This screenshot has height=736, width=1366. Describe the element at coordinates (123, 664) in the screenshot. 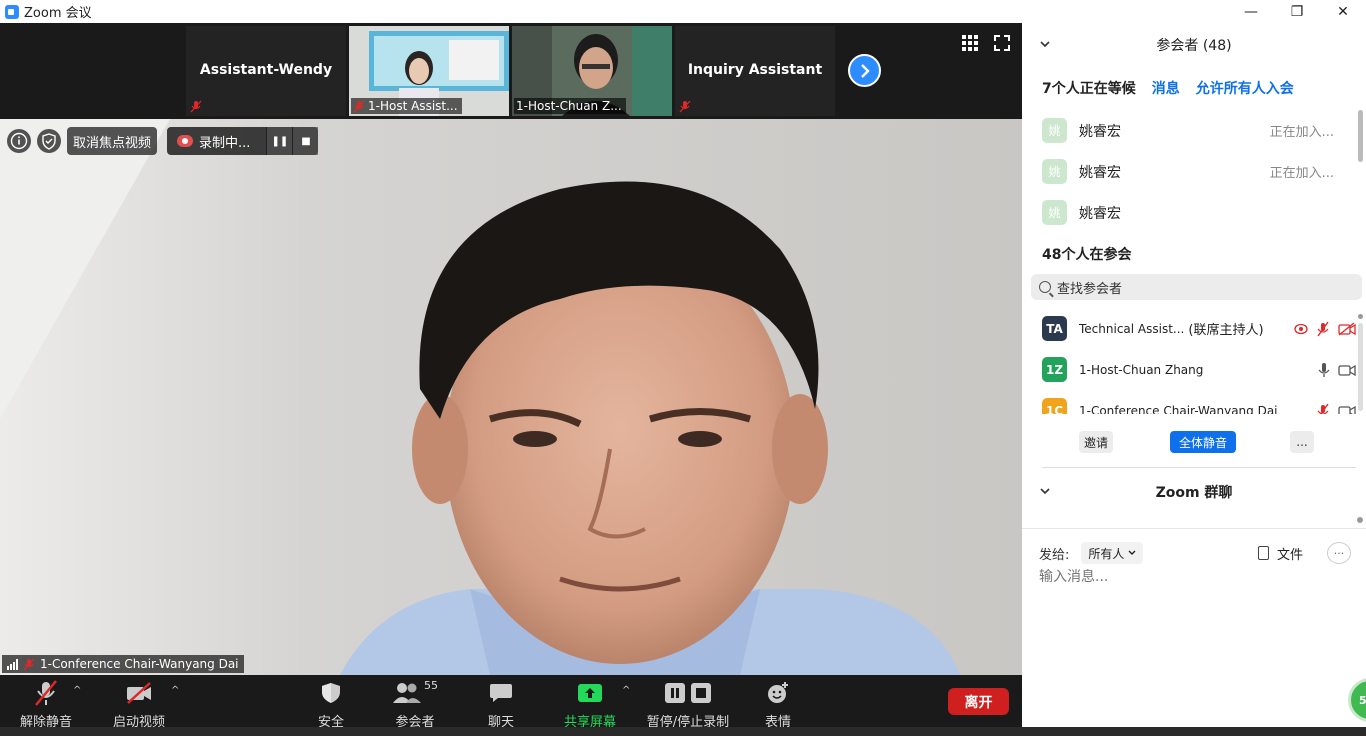

I see `speaker-name-label: 1-Conference Chair-Wanyang Dai` at that location.